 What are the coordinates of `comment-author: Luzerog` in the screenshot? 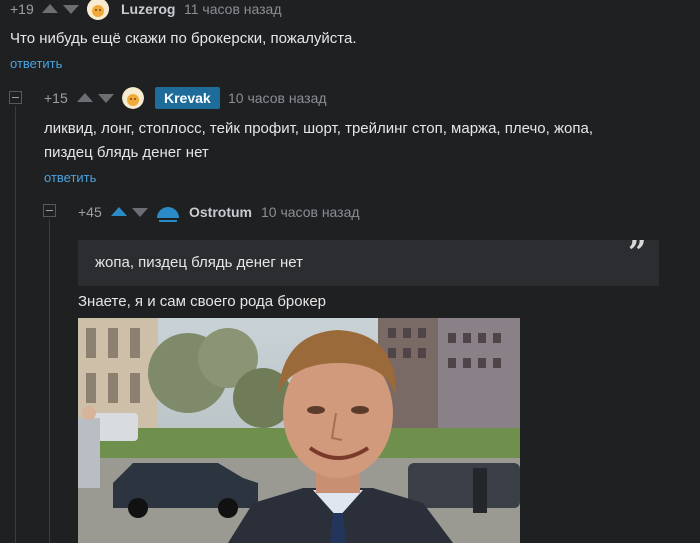 It's located at (148, 9).